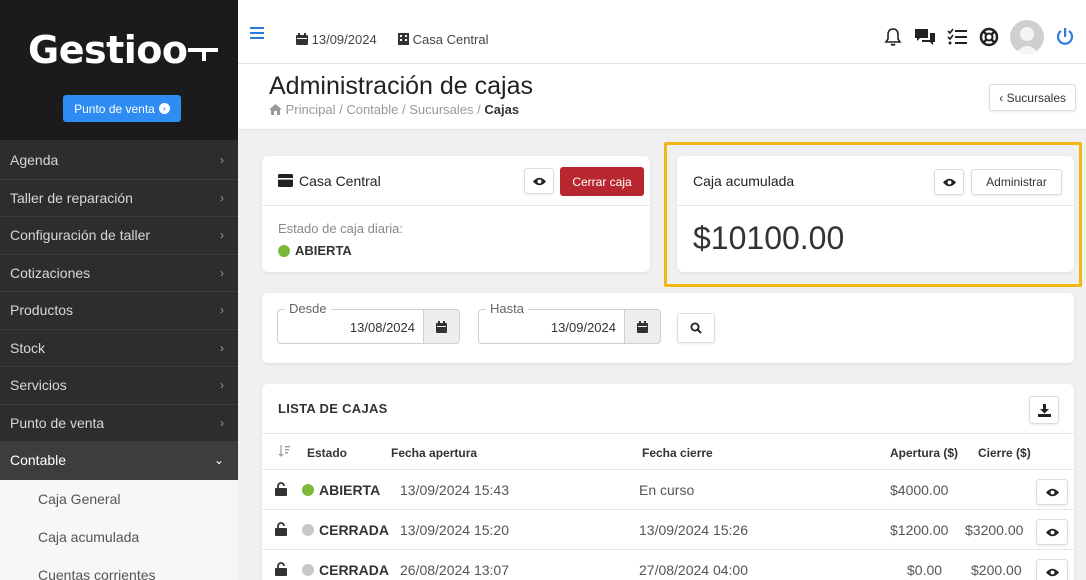  I want to click on accumulated-amount: $10100.00, so click(769, 238).